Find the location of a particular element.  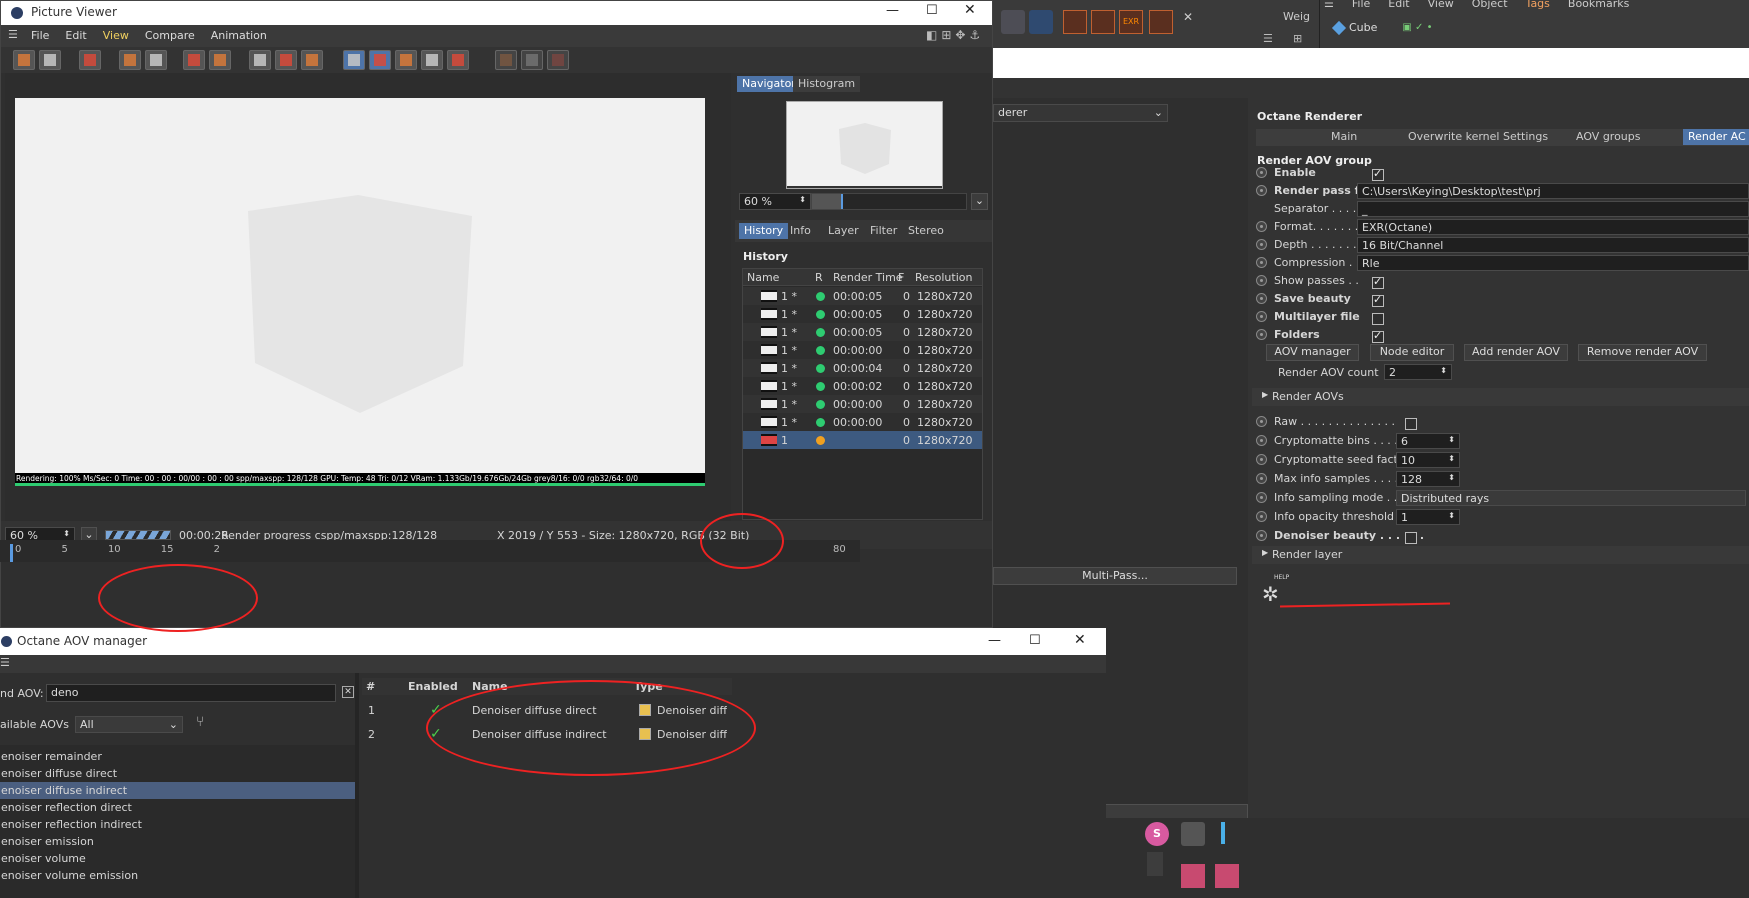

tab-aov-groups: AOV groups is located at coordinates (1608, 137).